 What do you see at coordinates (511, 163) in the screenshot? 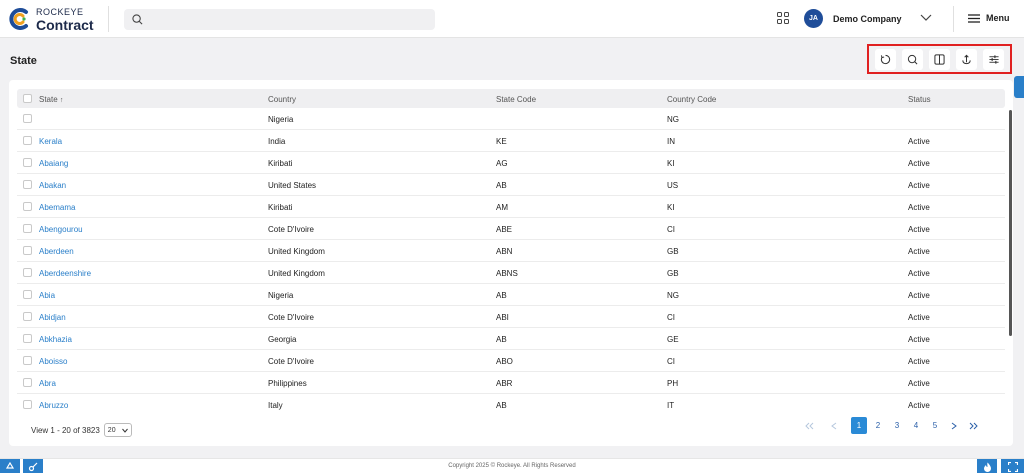
I see `table-row: Abaiang Kiribati AG KI Active` at bounding box center [511, 163].